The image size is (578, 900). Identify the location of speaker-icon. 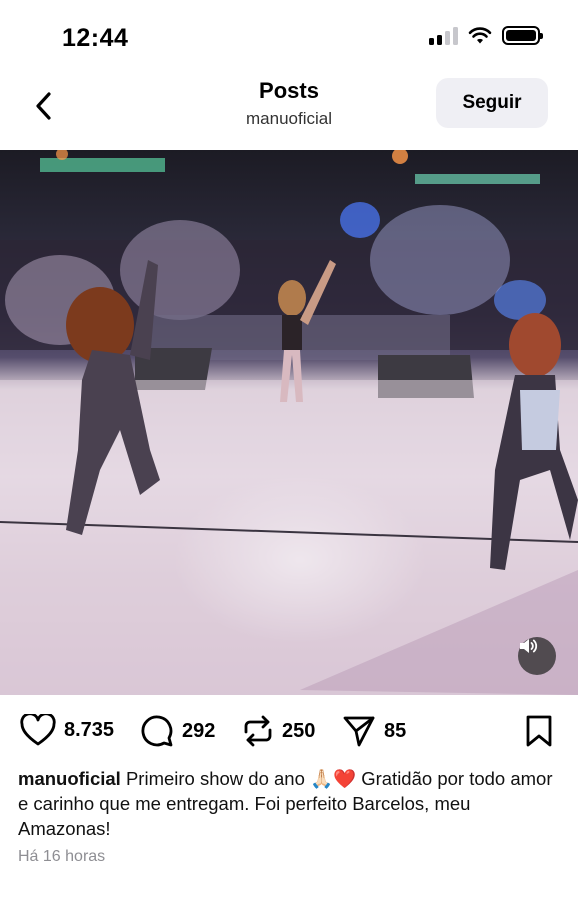
(529, 646).